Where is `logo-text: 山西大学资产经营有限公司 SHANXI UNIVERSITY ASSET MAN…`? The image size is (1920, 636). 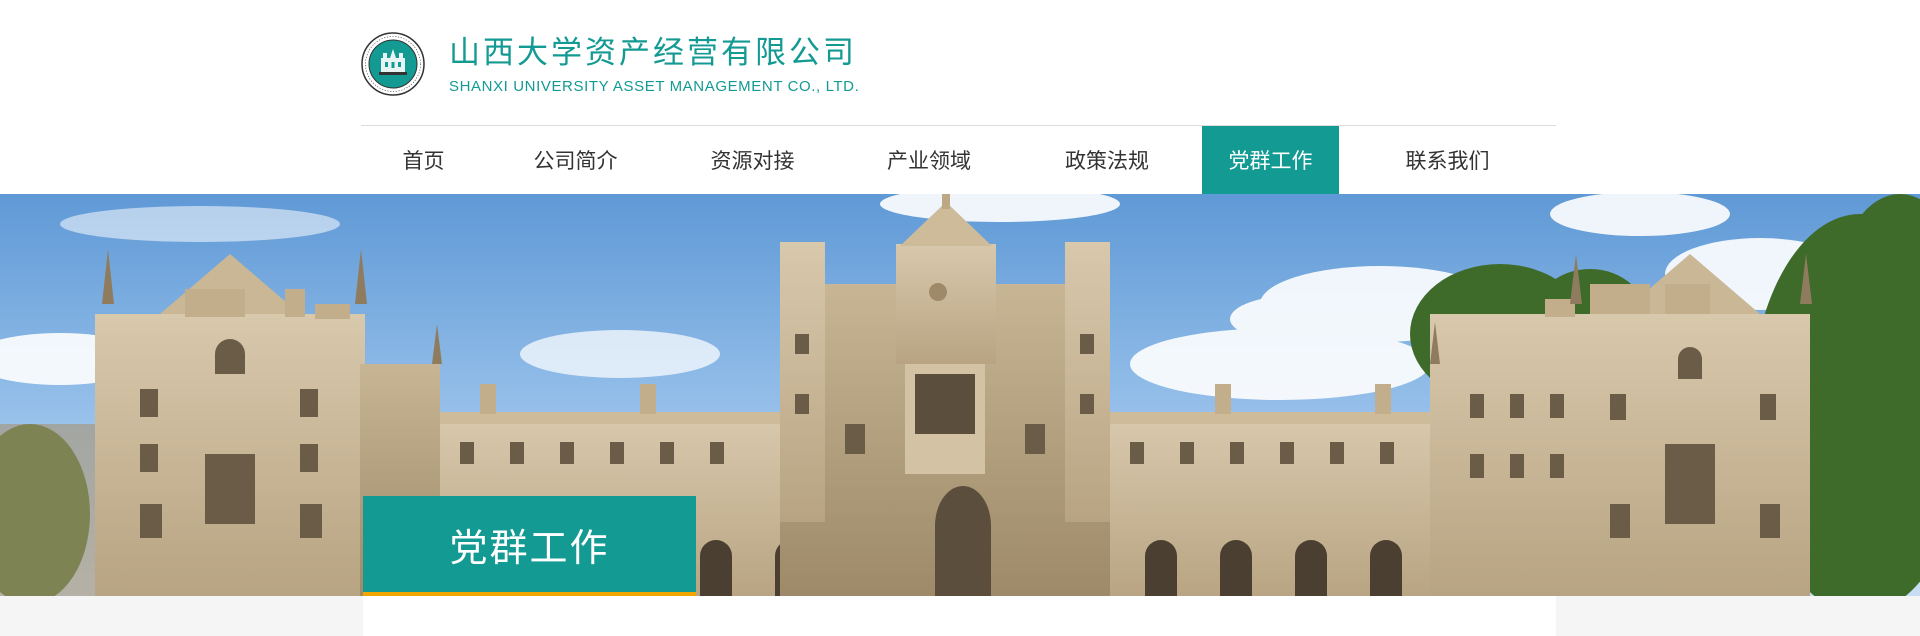 logo-text: 山西大学资产经营有限公司 SHANXI UNIVERSITY ASSET MAN… is located at coordinates (654, 64).